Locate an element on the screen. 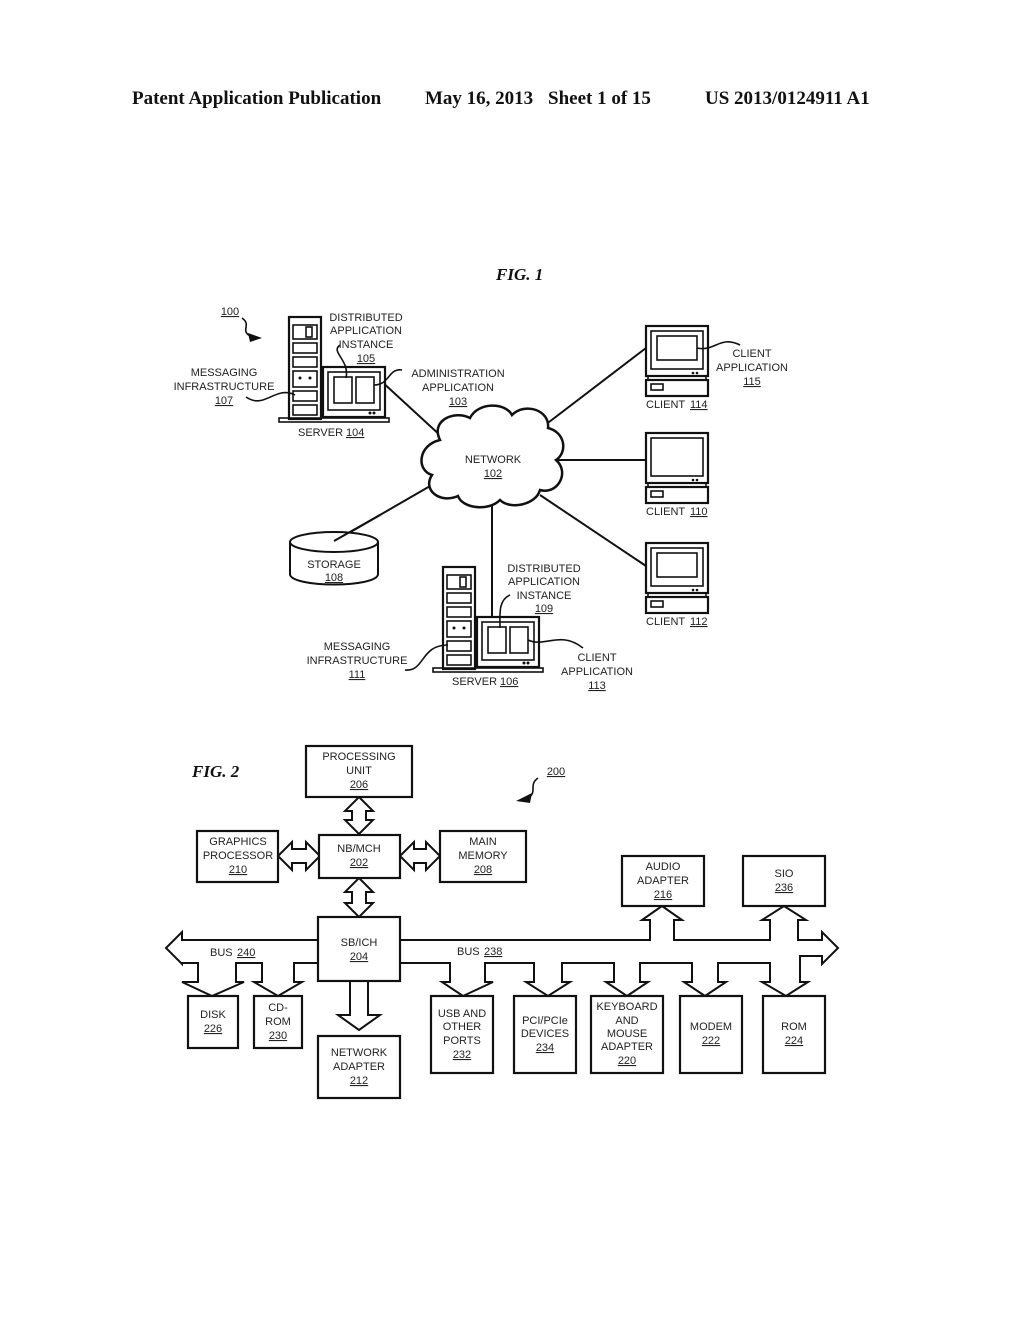 The height and width of the screenshot is (1320, 1024). bus238-label: BUS is located at coordinates (468, 952).